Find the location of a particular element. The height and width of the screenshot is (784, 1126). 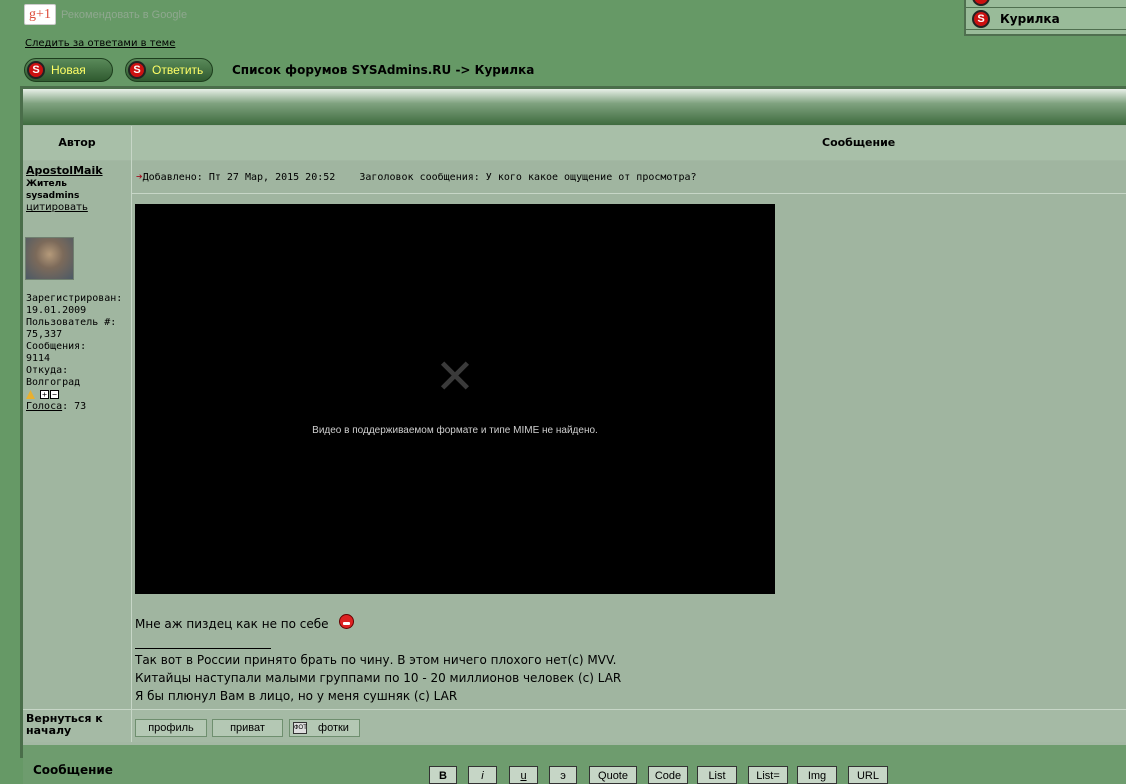

video-error-icon: ✕ is located at coordinates (455, 377).